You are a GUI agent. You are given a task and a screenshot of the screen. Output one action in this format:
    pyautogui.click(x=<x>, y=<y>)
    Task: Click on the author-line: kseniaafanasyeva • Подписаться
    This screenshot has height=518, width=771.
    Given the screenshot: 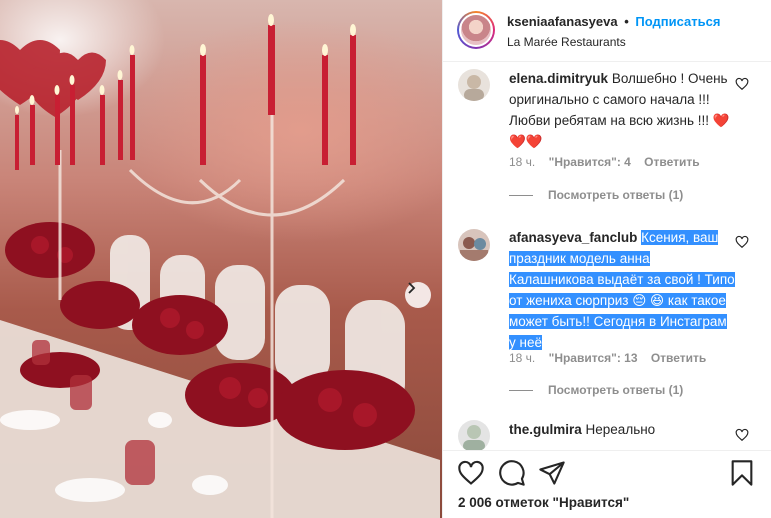 What is the action you would take?
    pyautogui.click(x=613, y=21)
    